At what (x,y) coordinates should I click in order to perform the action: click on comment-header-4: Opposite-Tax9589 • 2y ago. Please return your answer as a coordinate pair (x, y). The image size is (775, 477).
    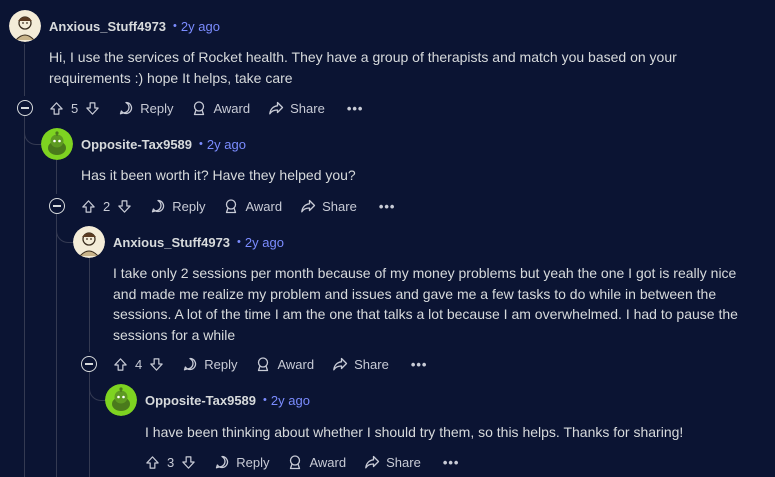
    Looking at the image, I should click on (207, 400).